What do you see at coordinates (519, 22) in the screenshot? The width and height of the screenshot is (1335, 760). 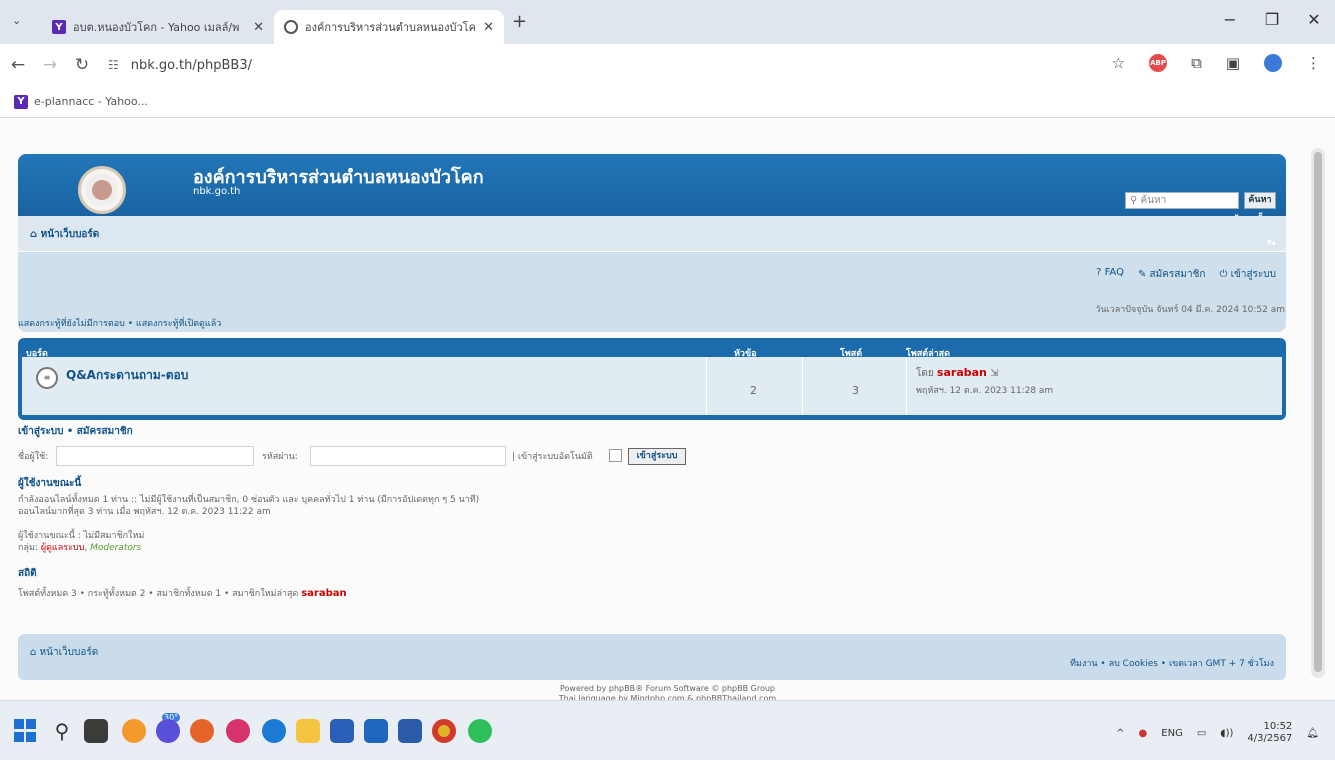 I see `new-tab-button: +` at bounding box center [519, 22].